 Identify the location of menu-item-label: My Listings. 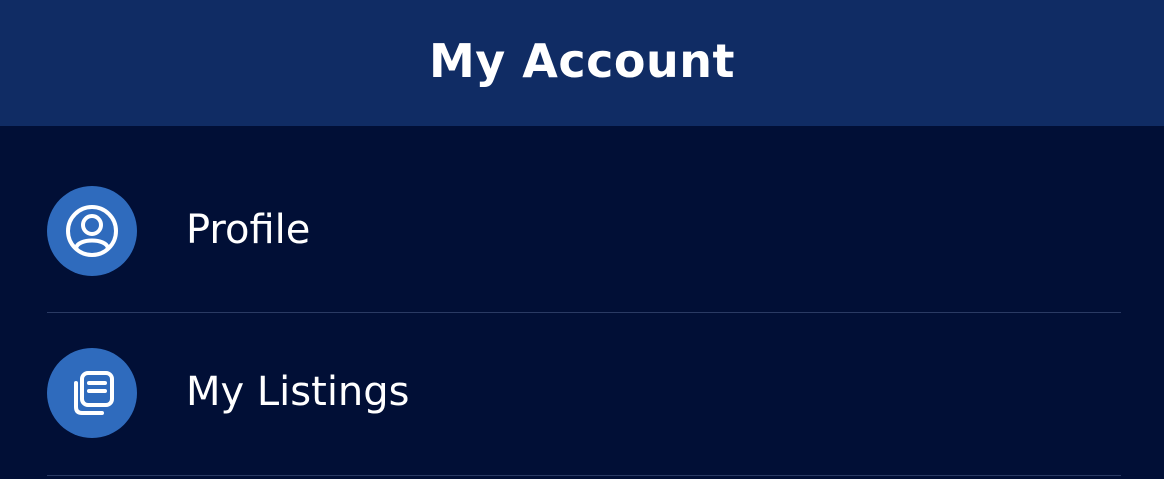
(298, 392).